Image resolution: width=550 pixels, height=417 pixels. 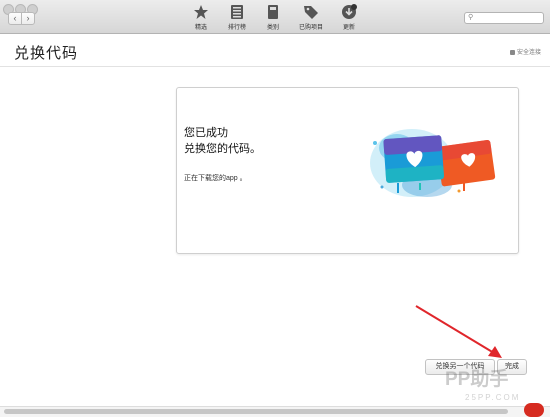 What do you see at coordinates (15, 18) in the screenshot?
I see `back-button: ‹` at bounding box center [15, 18].